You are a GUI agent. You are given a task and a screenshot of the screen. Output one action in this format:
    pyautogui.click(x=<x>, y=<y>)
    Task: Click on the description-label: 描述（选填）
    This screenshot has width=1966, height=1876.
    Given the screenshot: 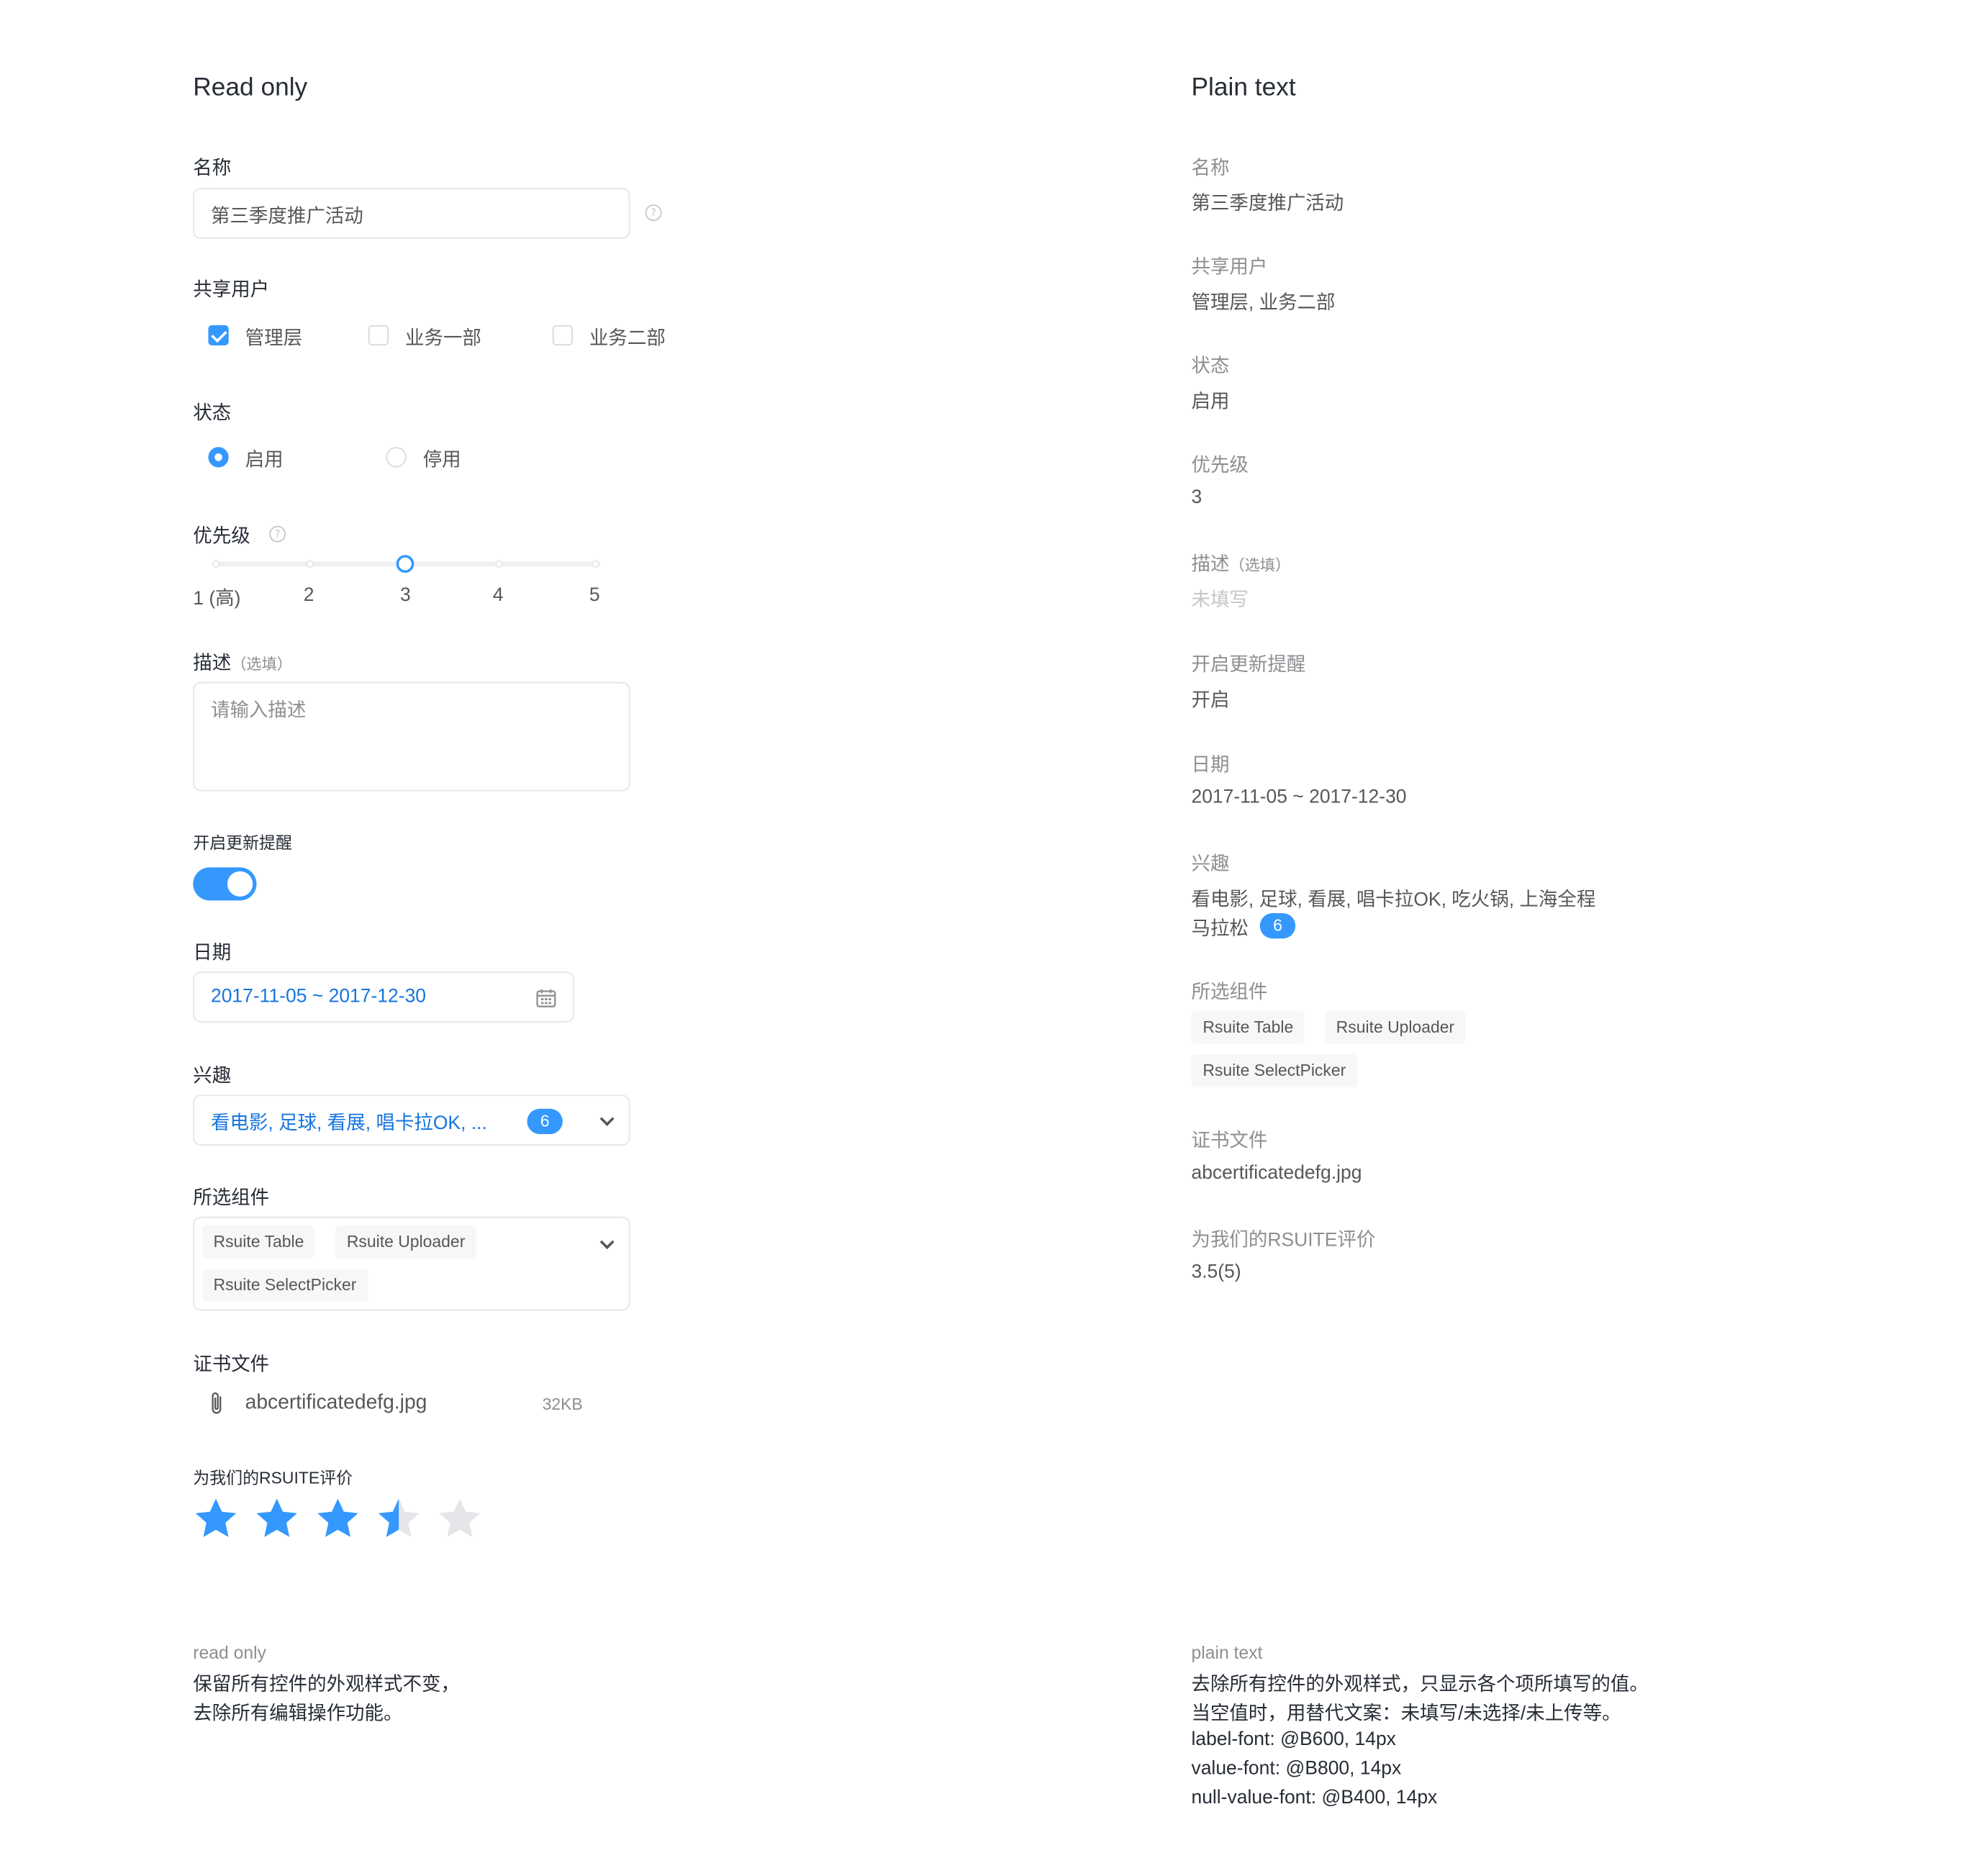 What is the action you would take?
    pyautogui.click(x=242, y=662)
    